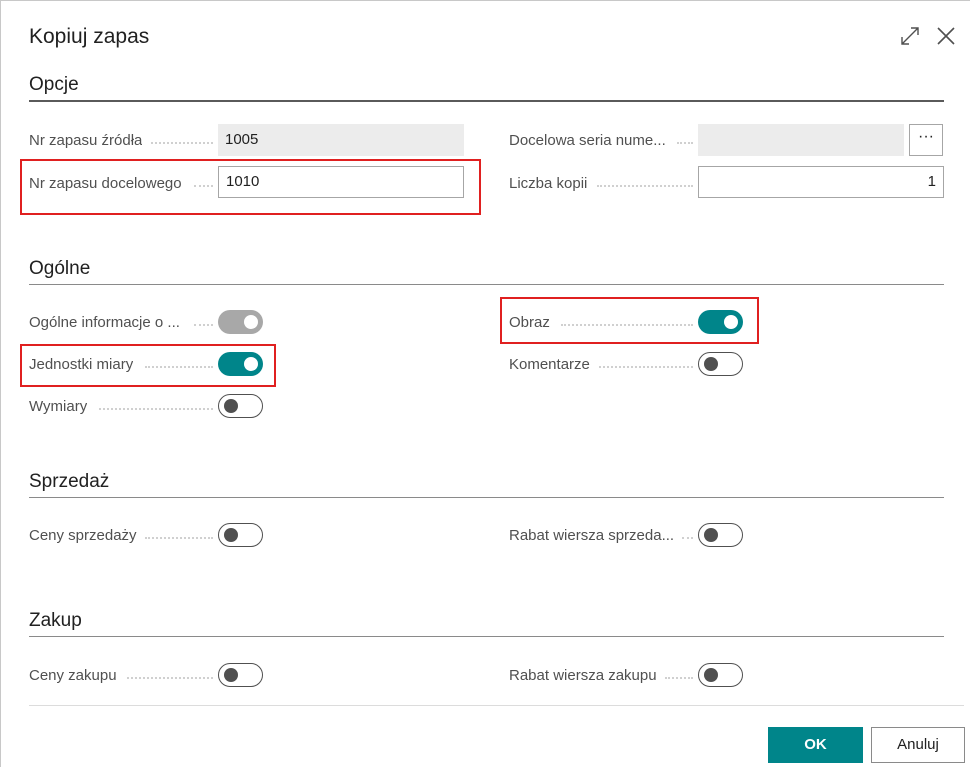 The height and width of the screenshot is (767, 970). Describe the element at coordinates (73, 675) in the screenshot. I see `purchase-prices-label: Ceny zakupu` at that location.